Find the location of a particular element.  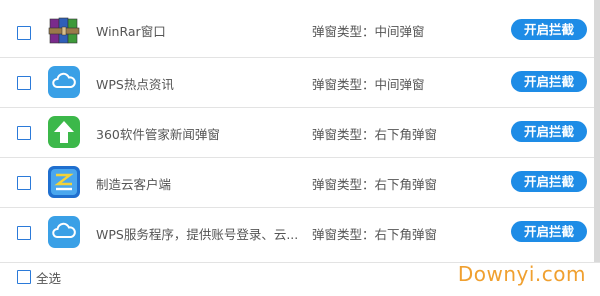

green-up-arrow-icon is located at coordinates (64, 132).